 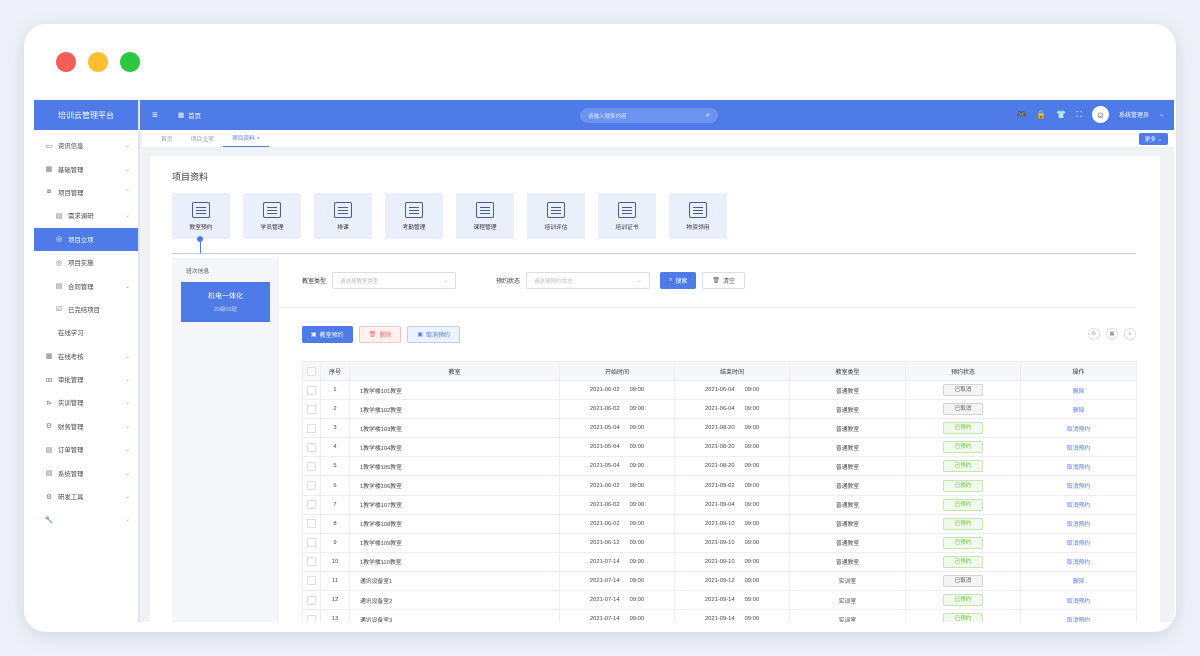 I want to click on home-link: ▦ 首页, so click(x=189, y=115).